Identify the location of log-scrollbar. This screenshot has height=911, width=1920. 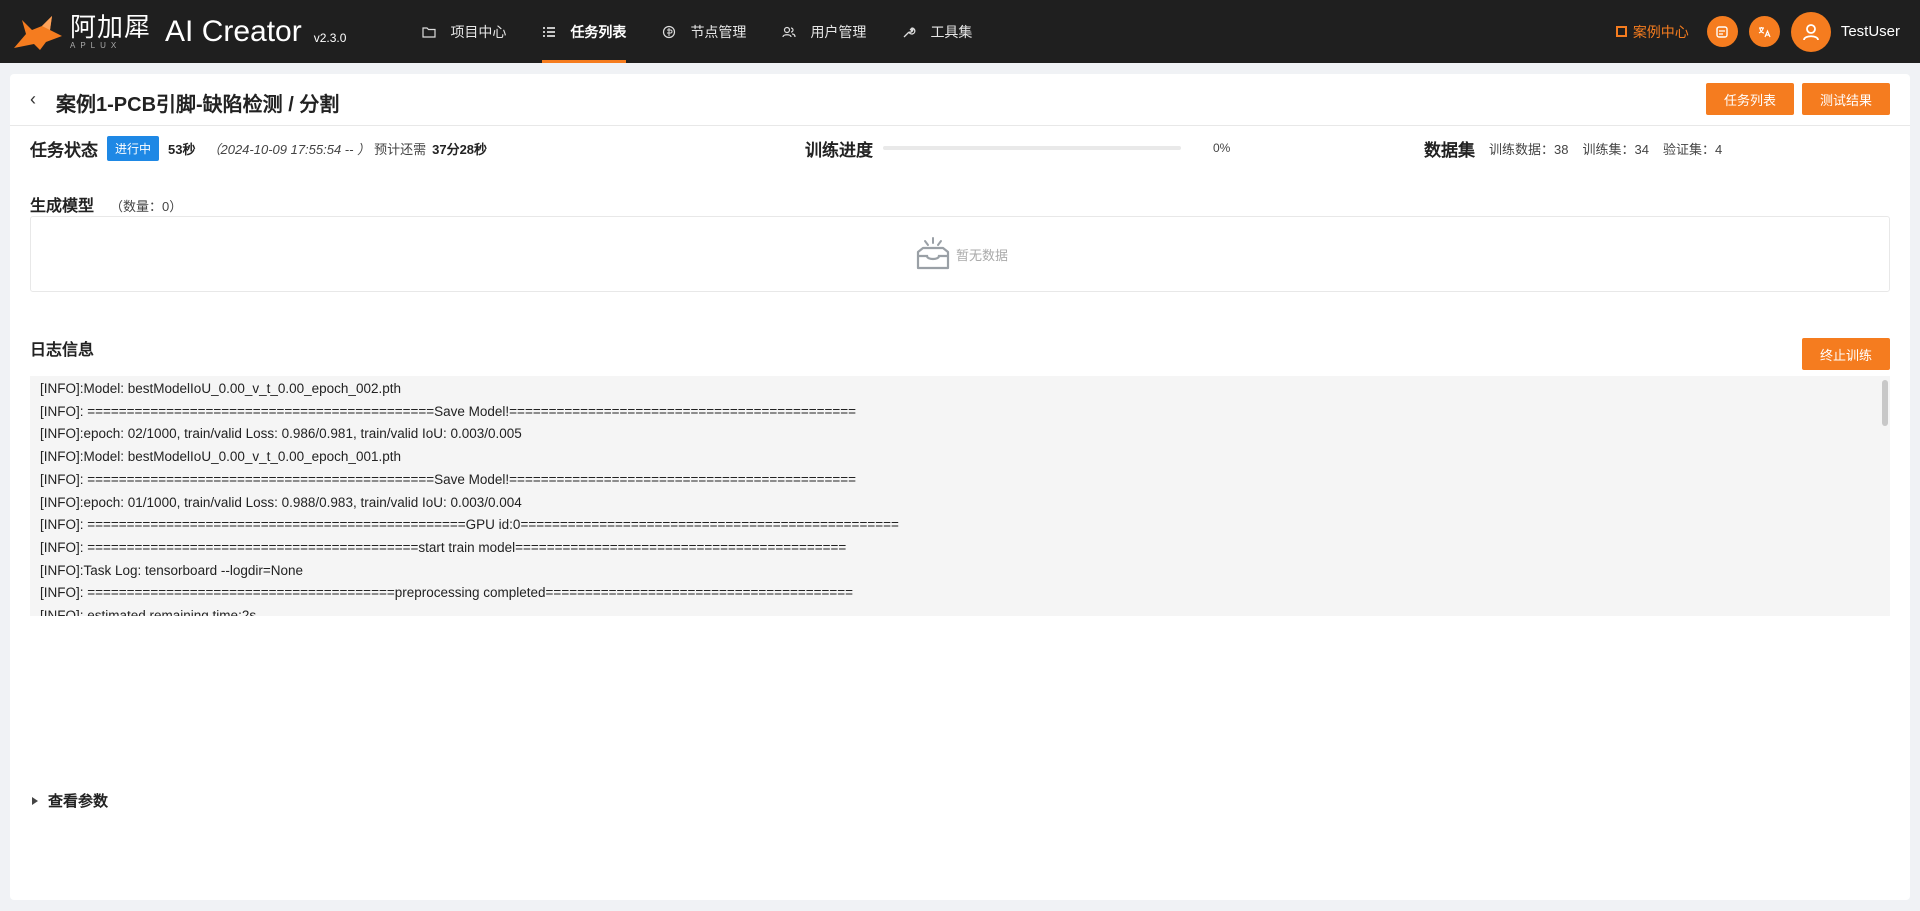
(1885, 403).